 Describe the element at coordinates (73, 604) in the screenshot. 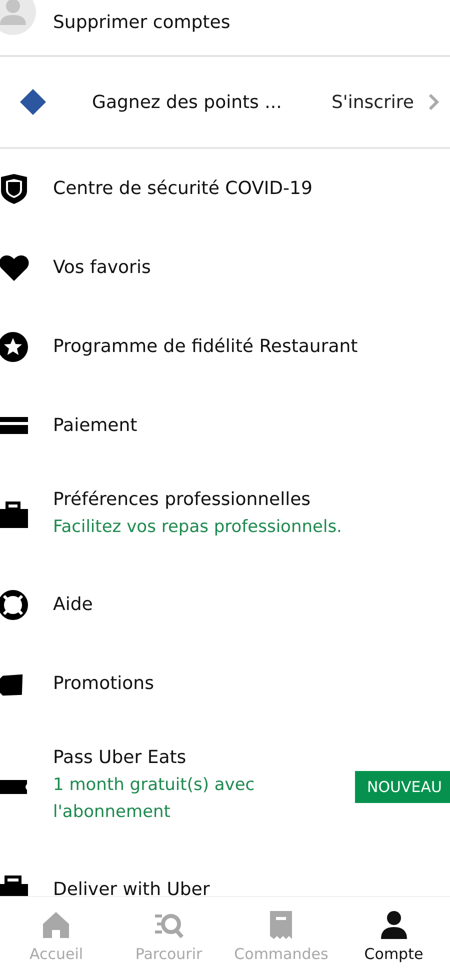

I see `menu-item-label: Aide` at that location.